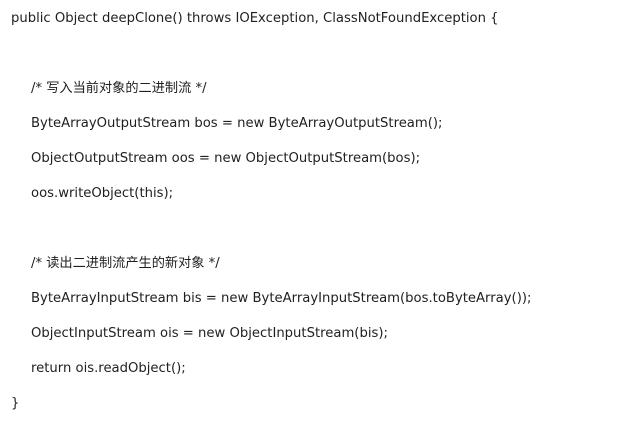 Image resolution: width=627 pixels, height=425 pixels. Describe the element at coordinates (102, 193) in the screenshot. I see `write-object-line: oos.writeObject(this);` at that location.